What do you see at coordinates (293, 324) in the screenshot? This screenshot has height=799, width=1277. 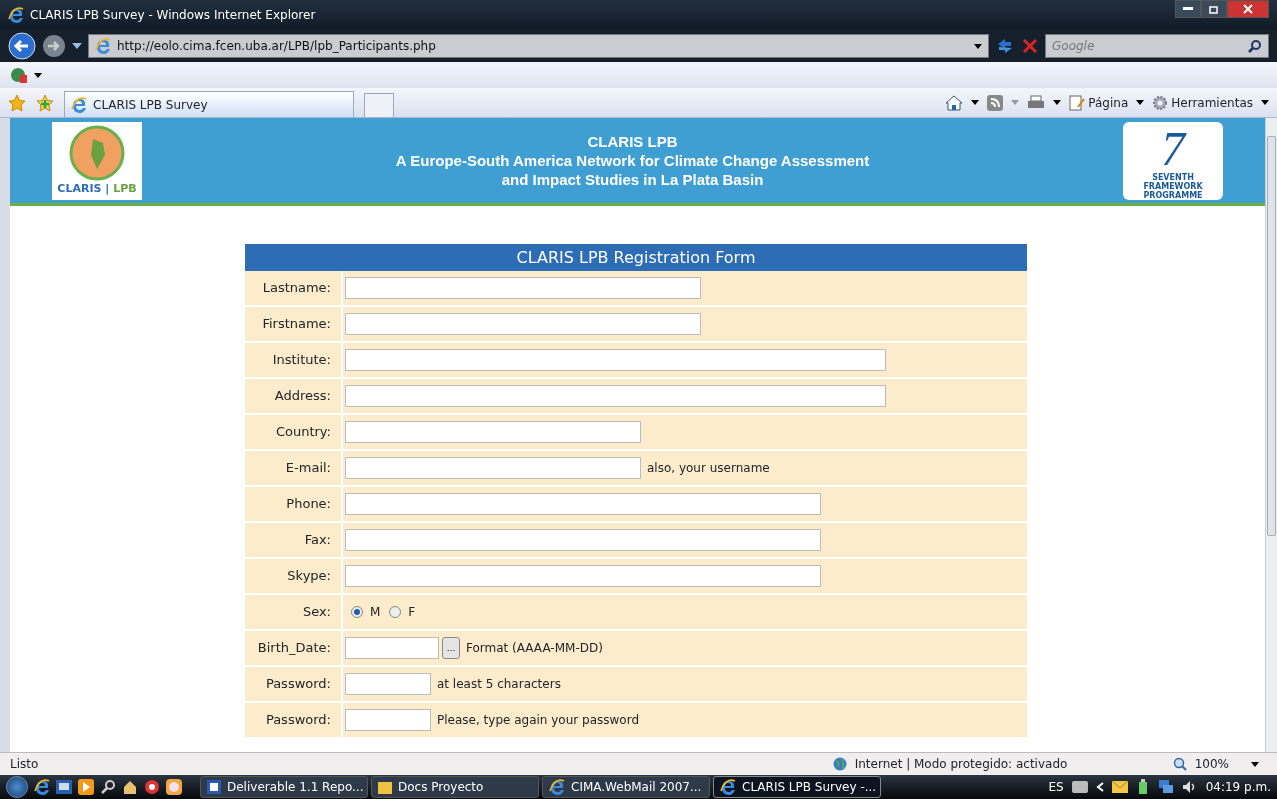 I see `field-label: Firstname:` at bounding box center [293, 324].